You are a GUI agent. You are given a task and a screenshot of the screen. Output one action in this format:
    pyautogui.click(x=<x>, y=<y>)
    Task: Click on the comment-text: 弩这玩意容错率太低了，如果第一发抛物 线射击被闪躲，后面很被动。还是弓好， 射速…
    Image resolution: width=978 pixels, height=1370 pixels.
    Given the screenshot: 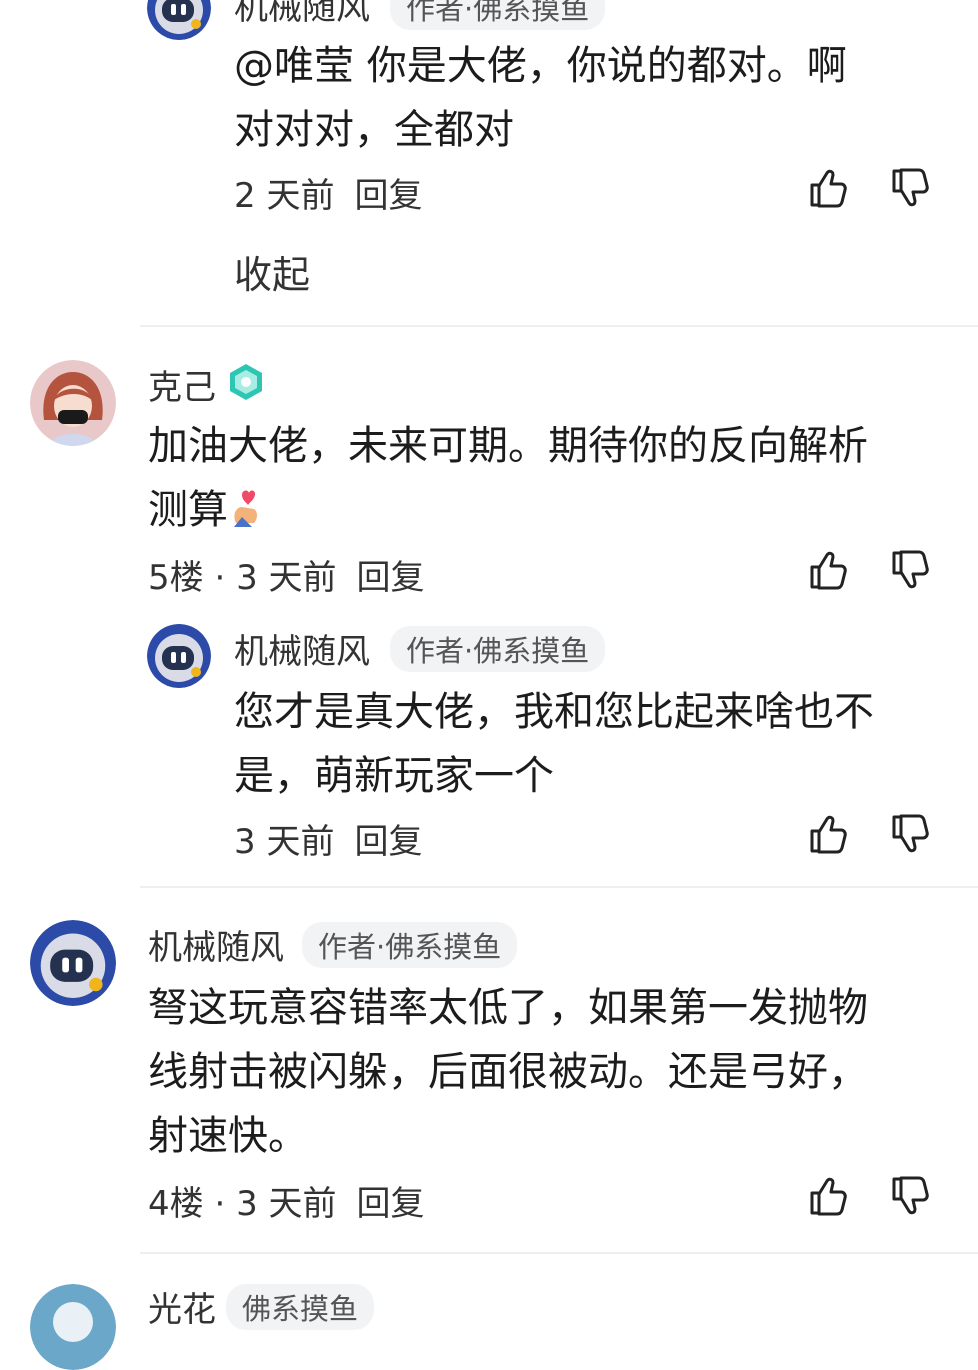 What is the action you would take?
    pyautogui.click(x=548, y=1072)
    